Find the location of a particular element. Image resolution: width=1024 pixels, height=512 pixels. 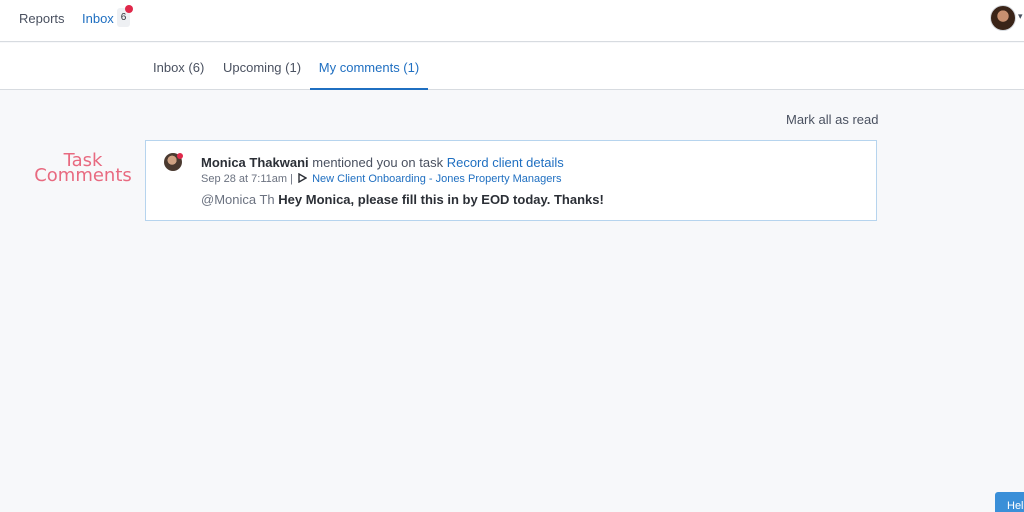

action-text: mentioned you on task is located at coordinates (378, 162).